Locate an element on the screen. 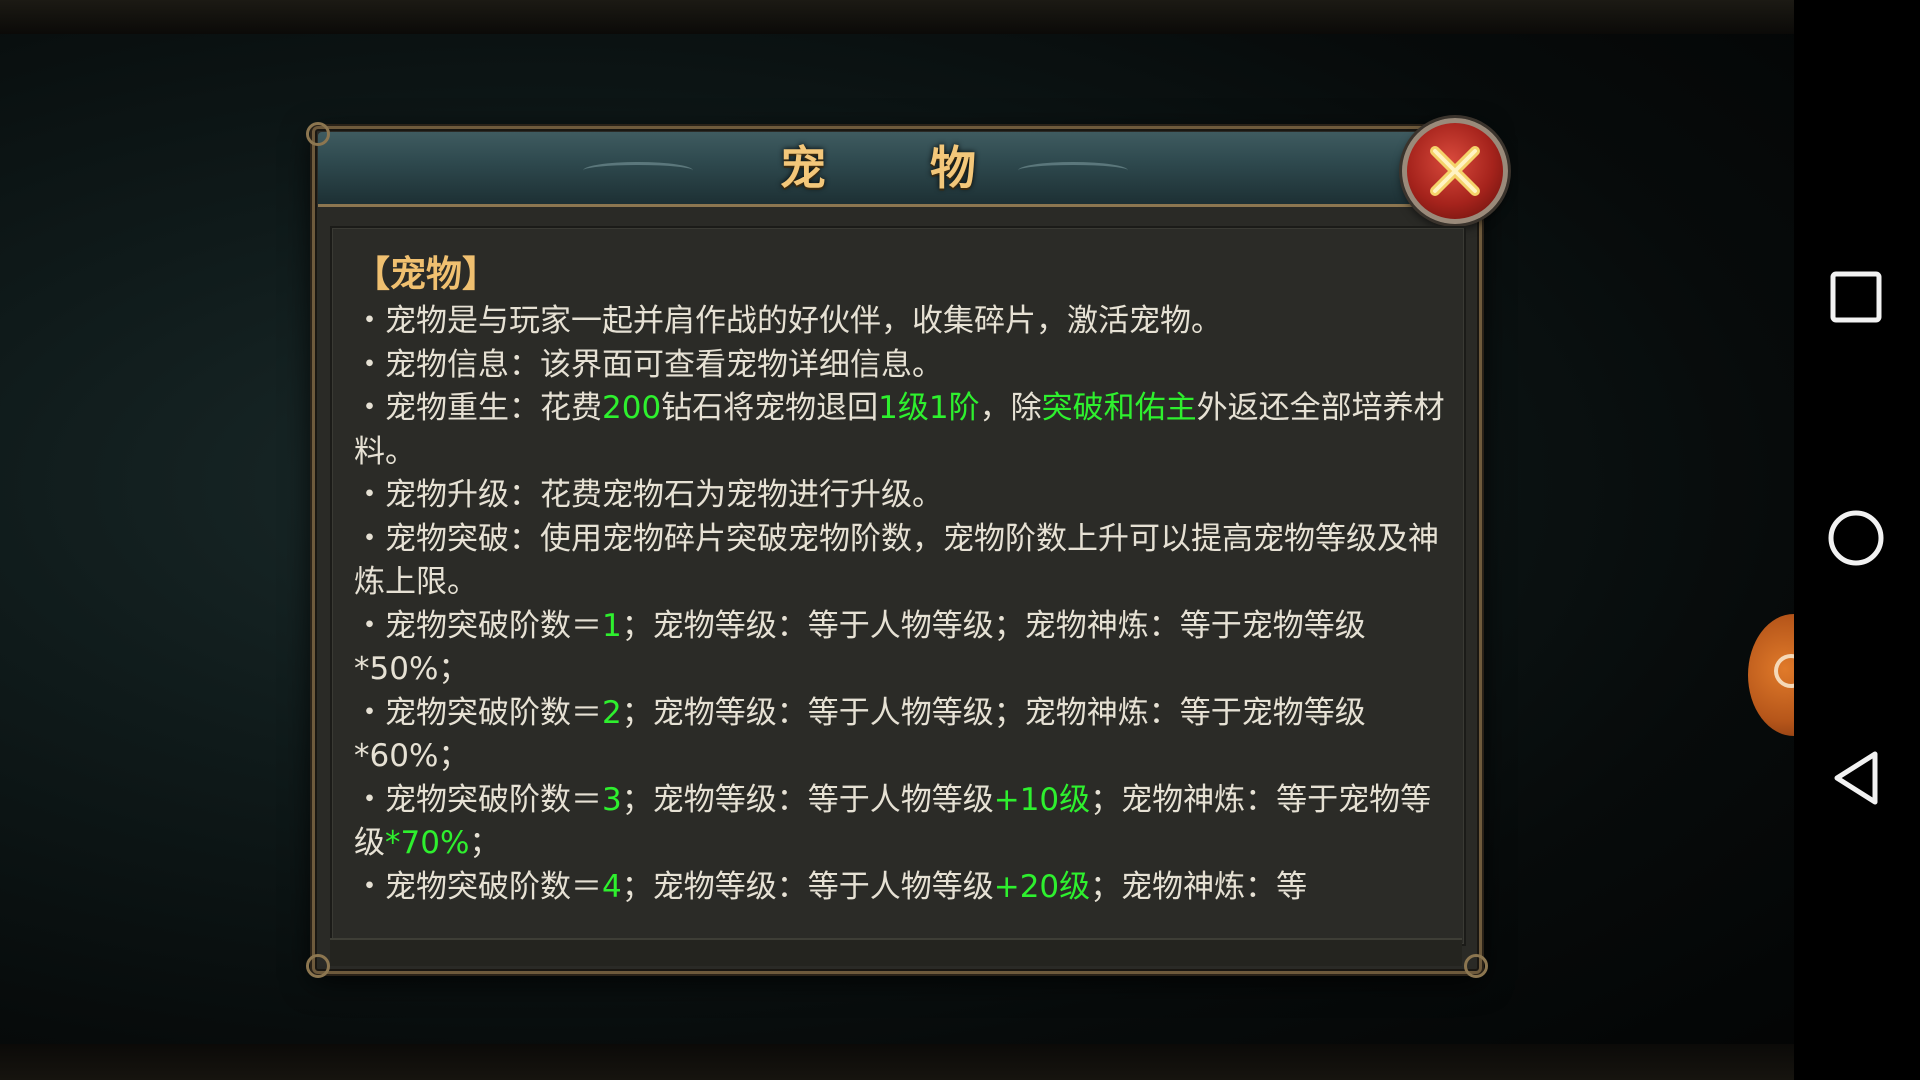 This screenshot has width=1920, height=1080. highlight-text: 200 is located at coordinates (632, 408).